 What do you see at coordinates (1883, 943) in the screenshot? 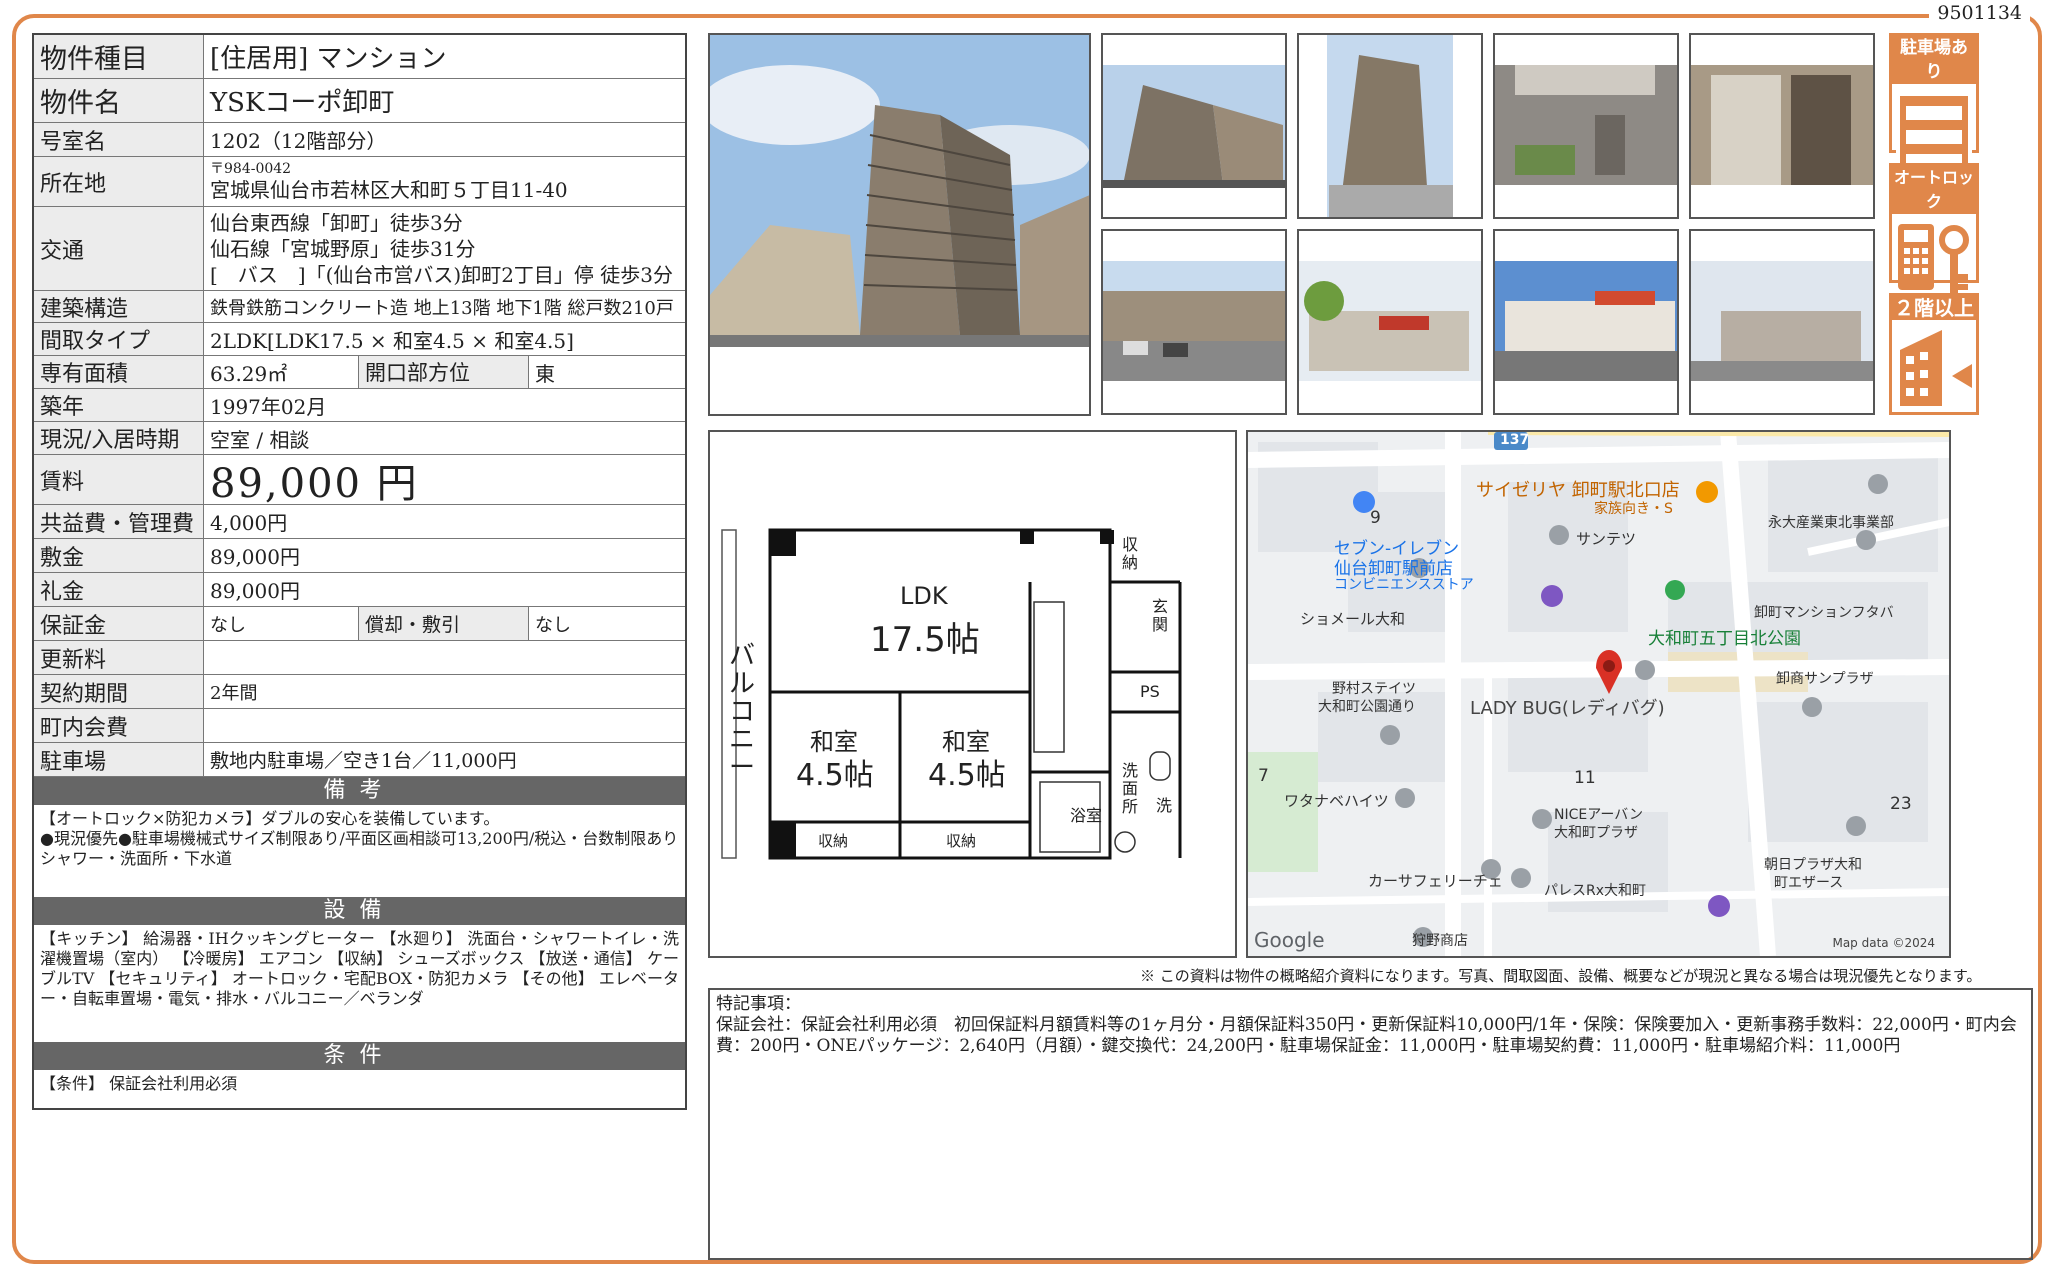
I see `map-attribution: Map data ©2024` at bounding box center [1883, 943].